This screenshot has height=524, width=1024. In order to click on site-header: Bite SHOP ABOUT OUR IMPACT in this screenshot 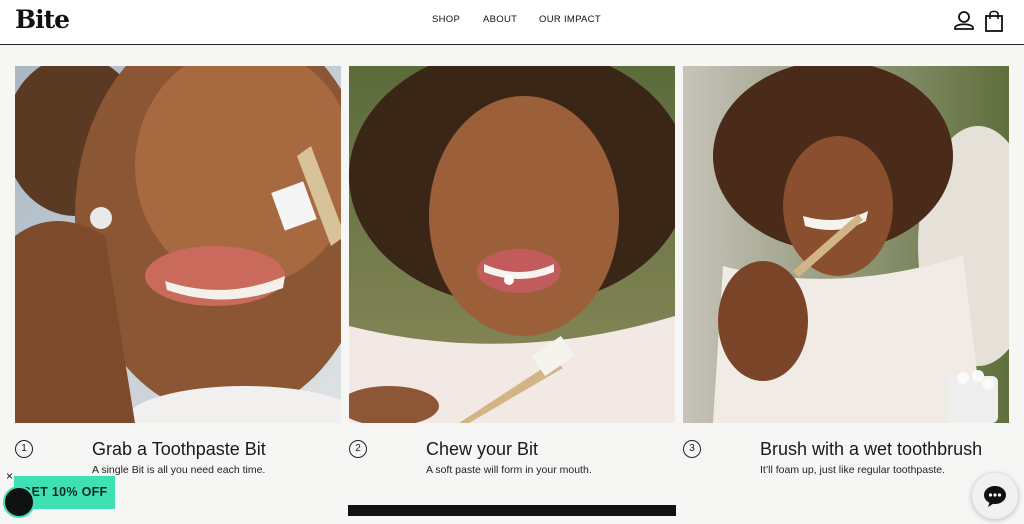, I will do `click(512, 22)`.